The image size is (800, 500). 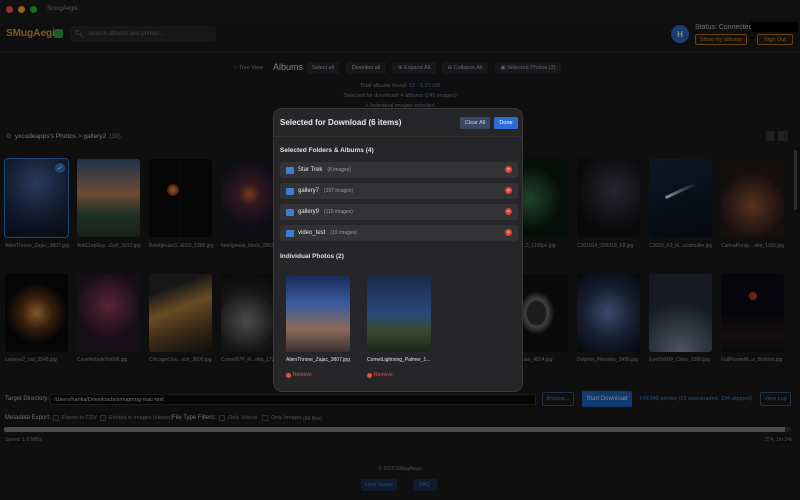 I want to click on folder-name: gallery7, so click(x=309, y=191).